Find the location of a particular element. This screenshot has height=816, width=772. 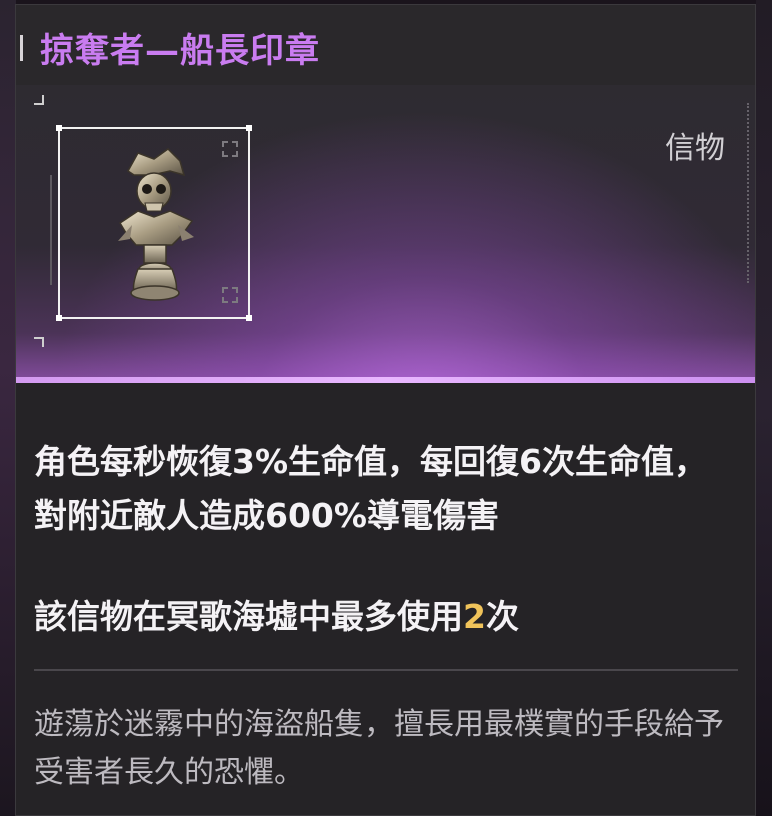

skull-pirate-captain-chess-piece-icon is located at coordinates (156, 224).